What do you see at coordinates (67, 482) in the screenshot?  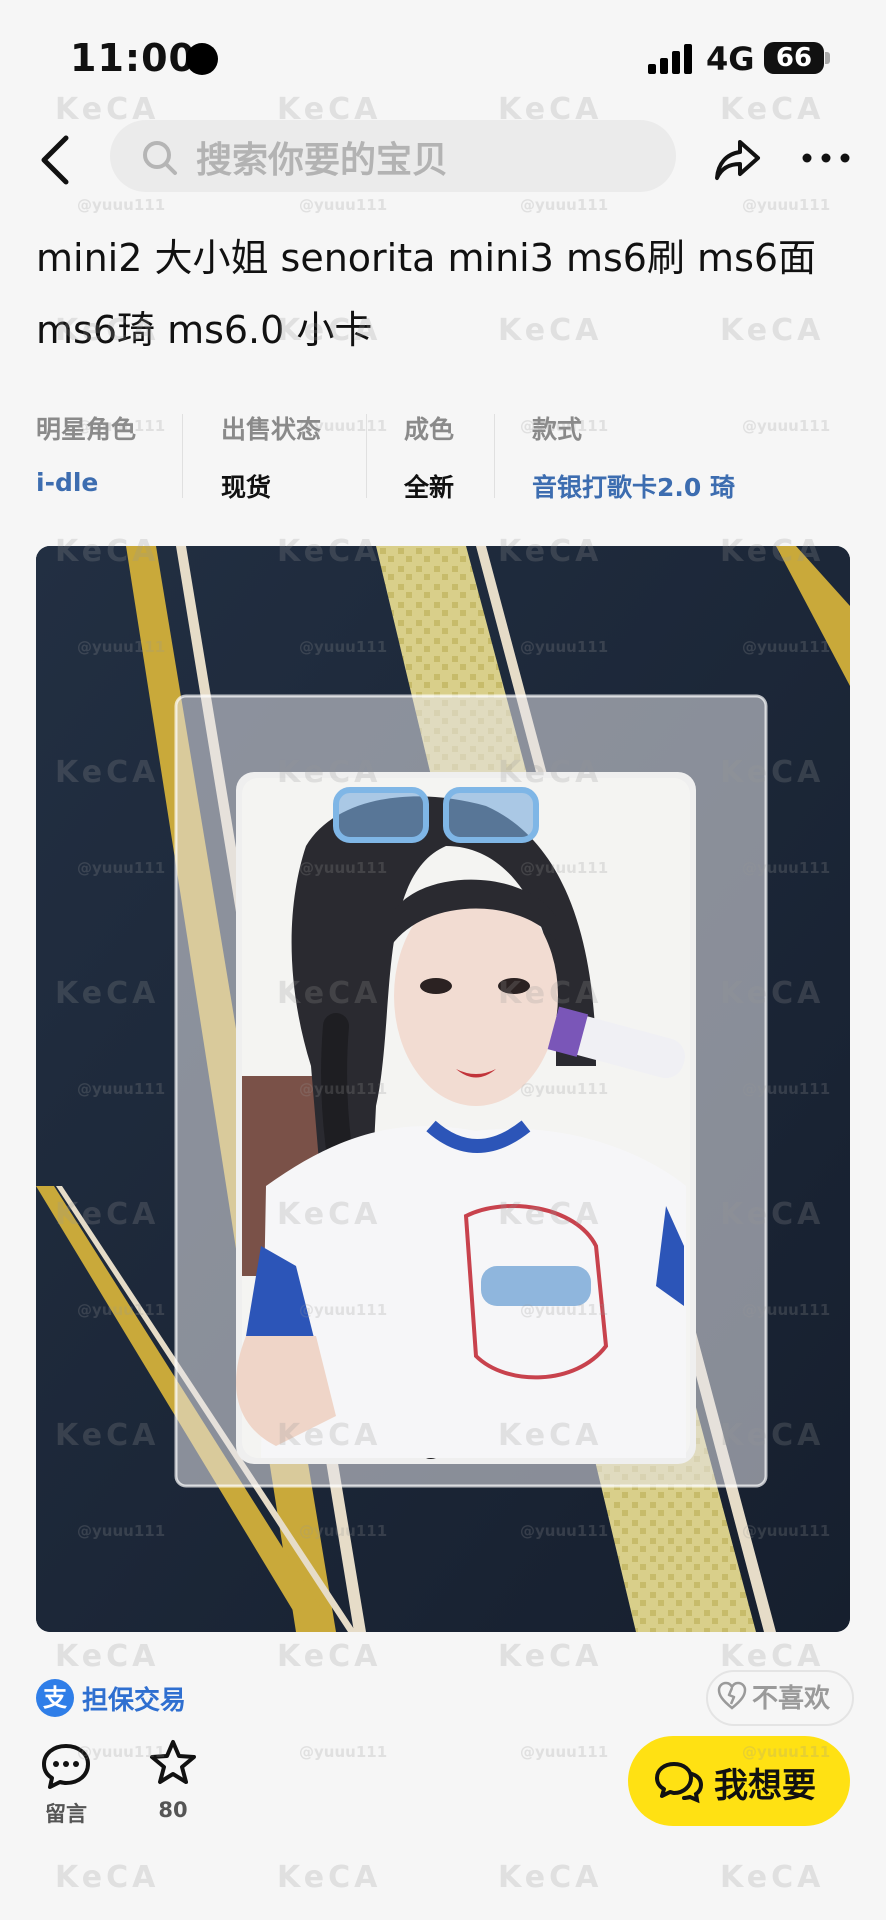 I see `attr-value: i-dle` at bounding box center [67, 482].